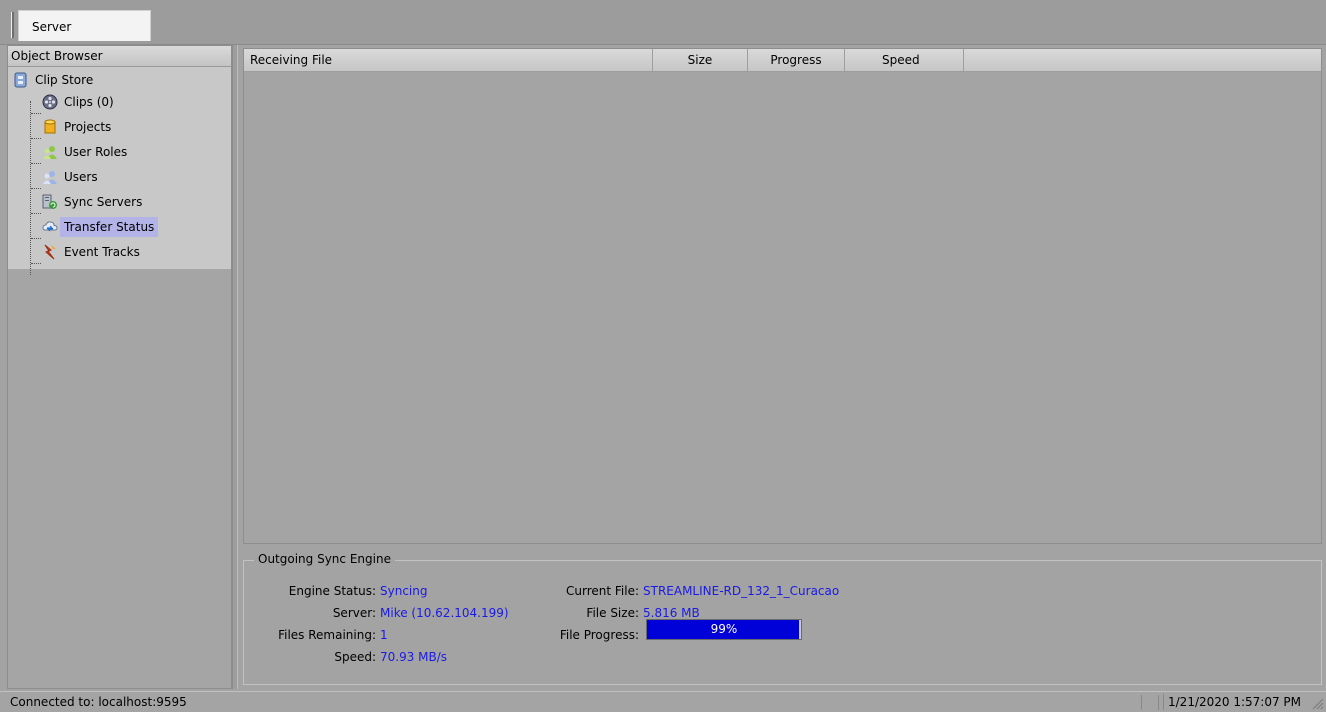 This screenshot has width=1326, height=712. Describe the element at coordinates (21, 80) in the screenshot. I see `clip-store-icon` at that location.